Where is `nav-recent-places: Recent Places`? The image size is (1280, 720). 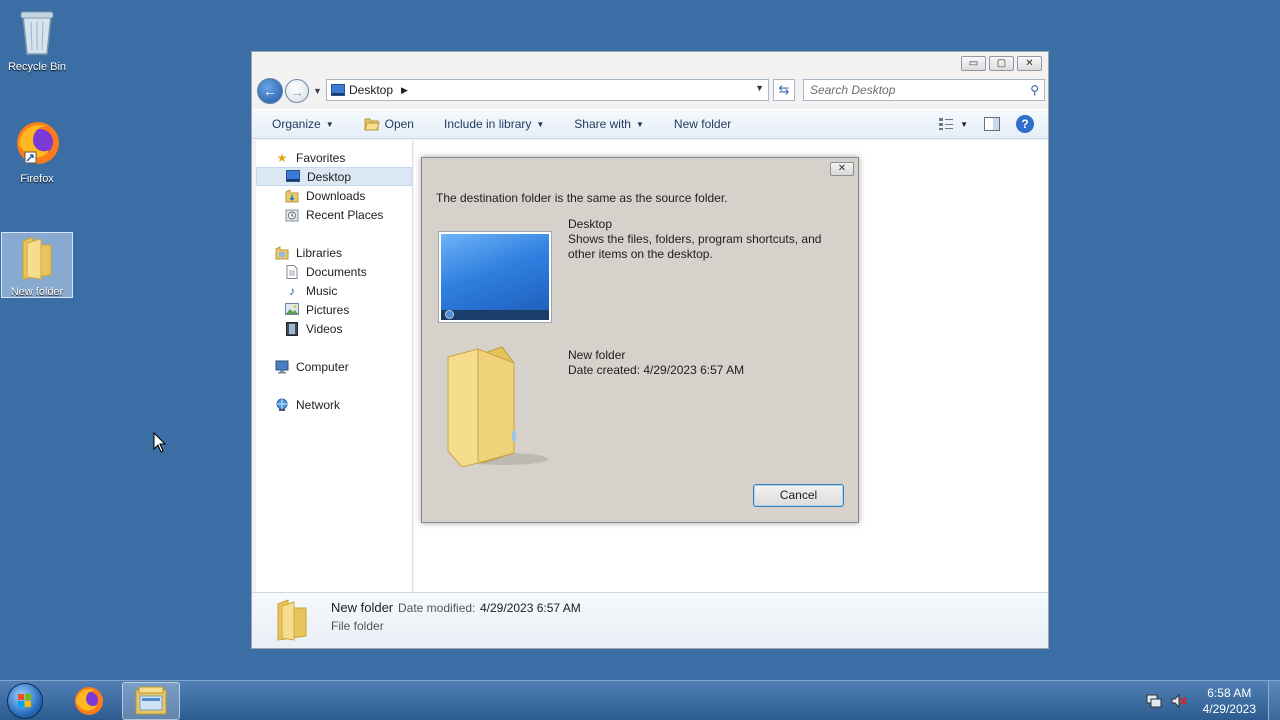
nav-recent-places: Recent Places is located at coordinates (334, 214).